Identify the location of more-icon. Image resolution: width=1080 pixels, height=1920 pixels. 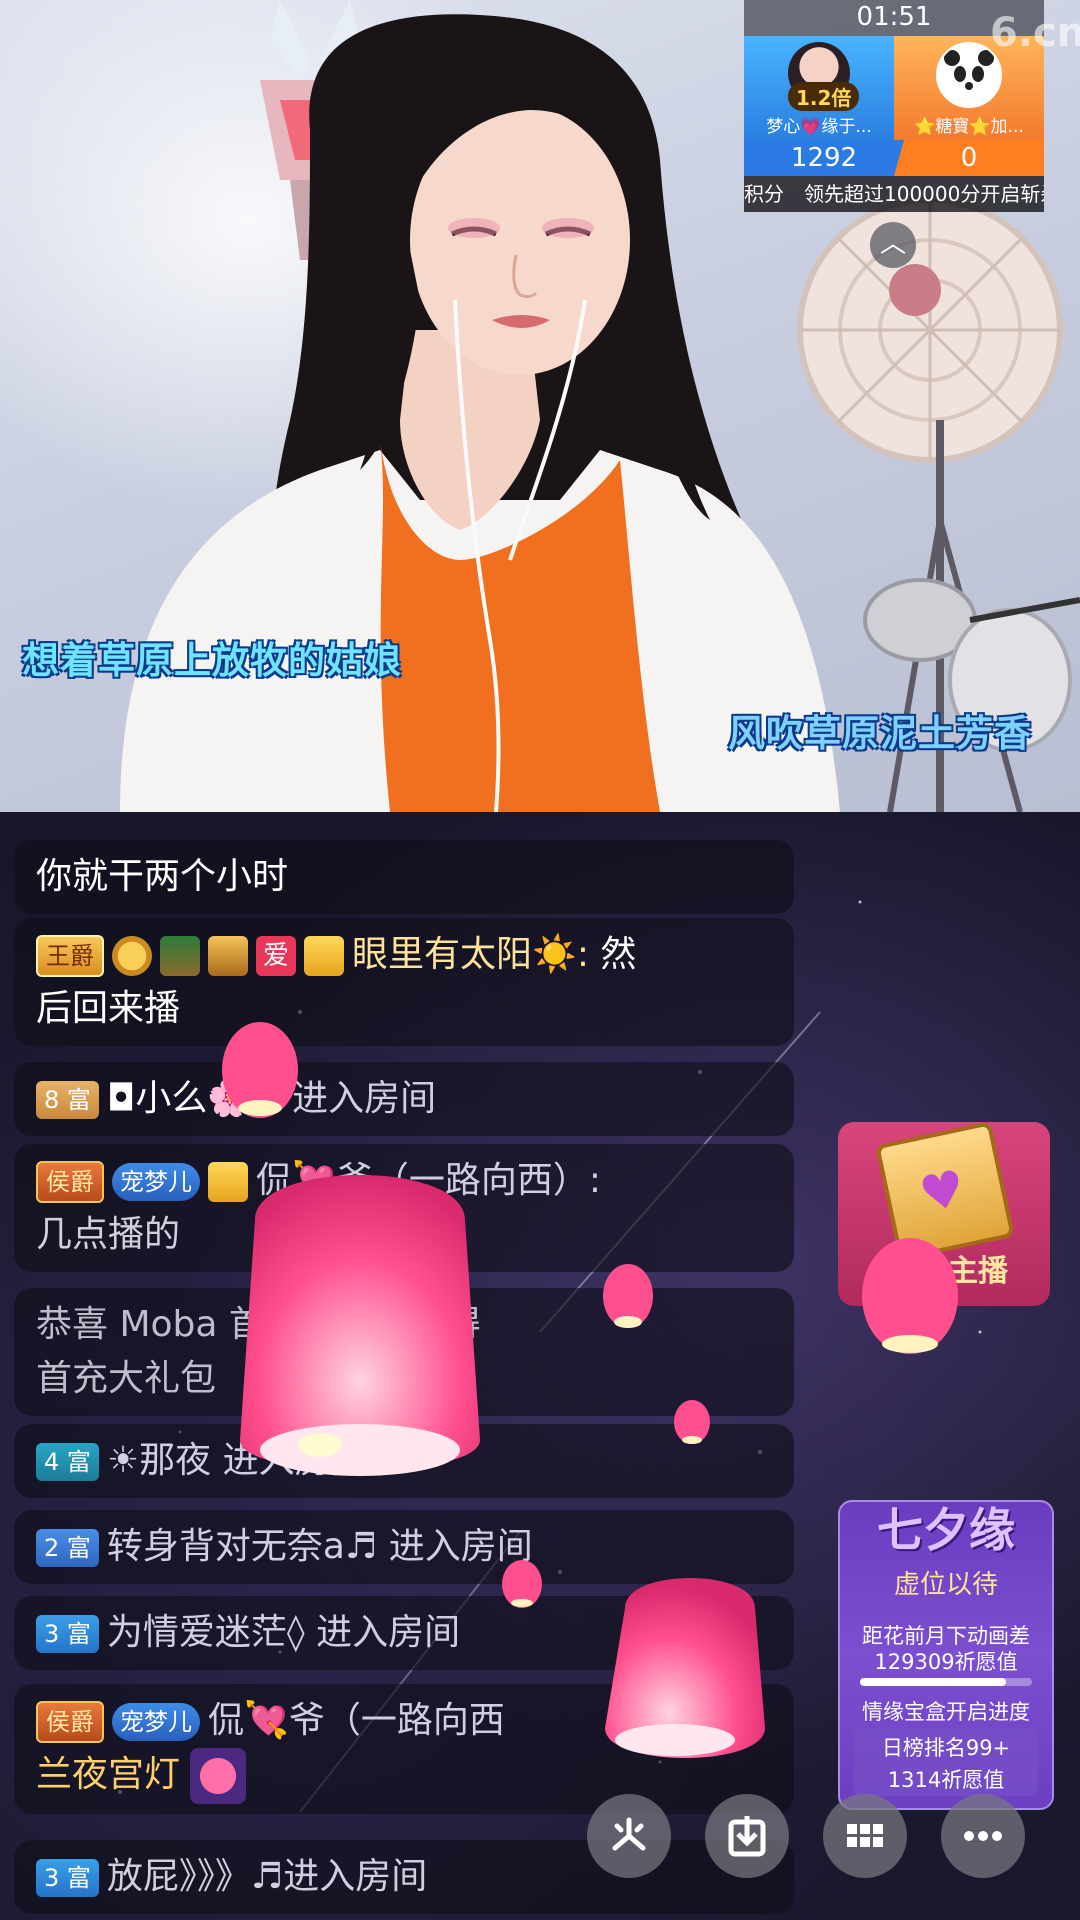
(983, 1836).